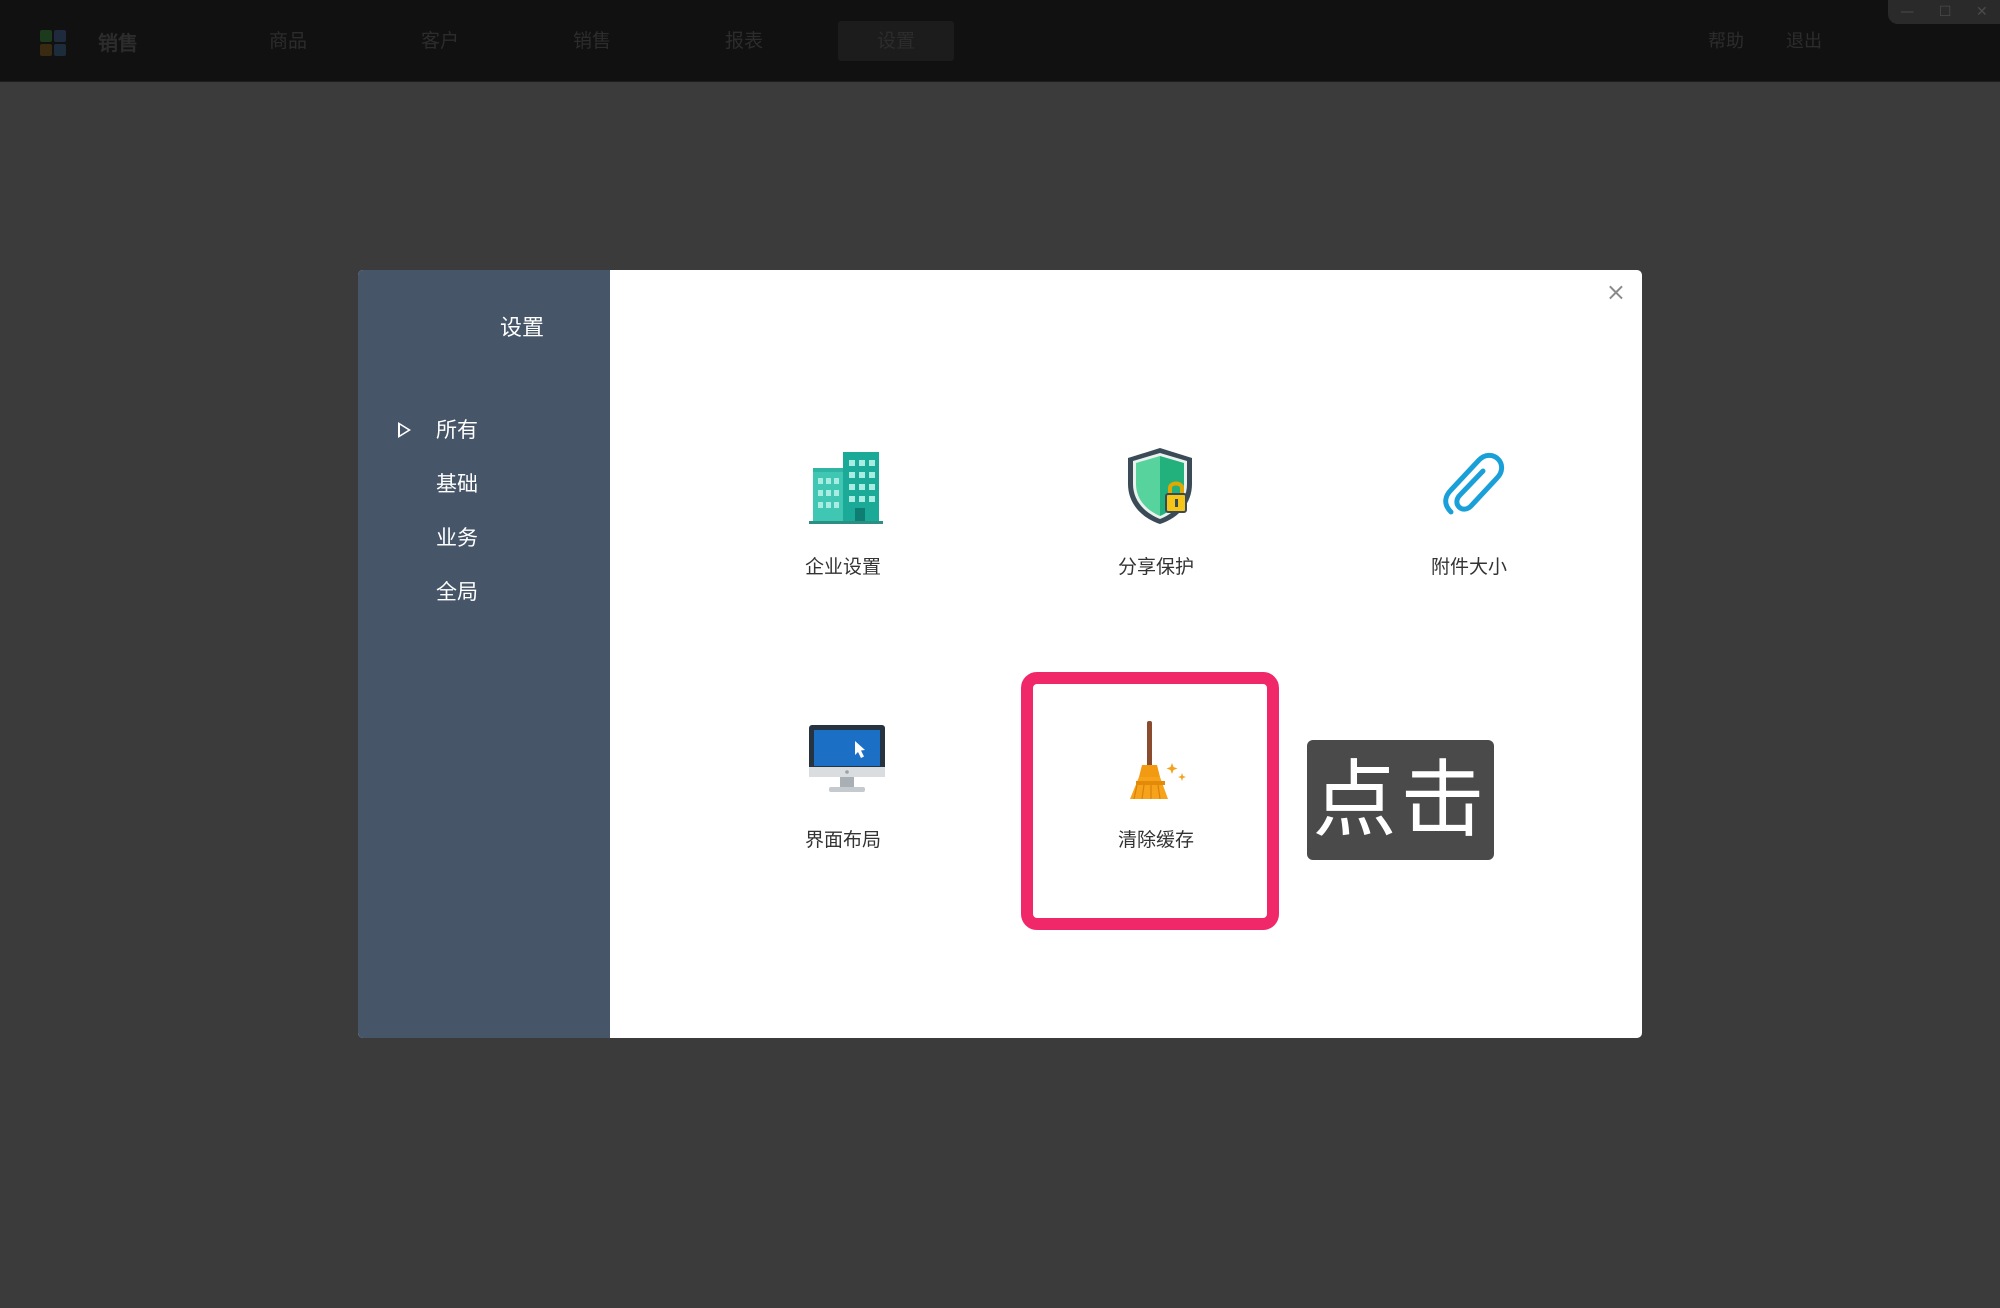 This screenshot has width=2000, height=1308. Describe the element at coordinates (842, 840) in the screenshot. I see `tile-label: 界面布局` at that location.